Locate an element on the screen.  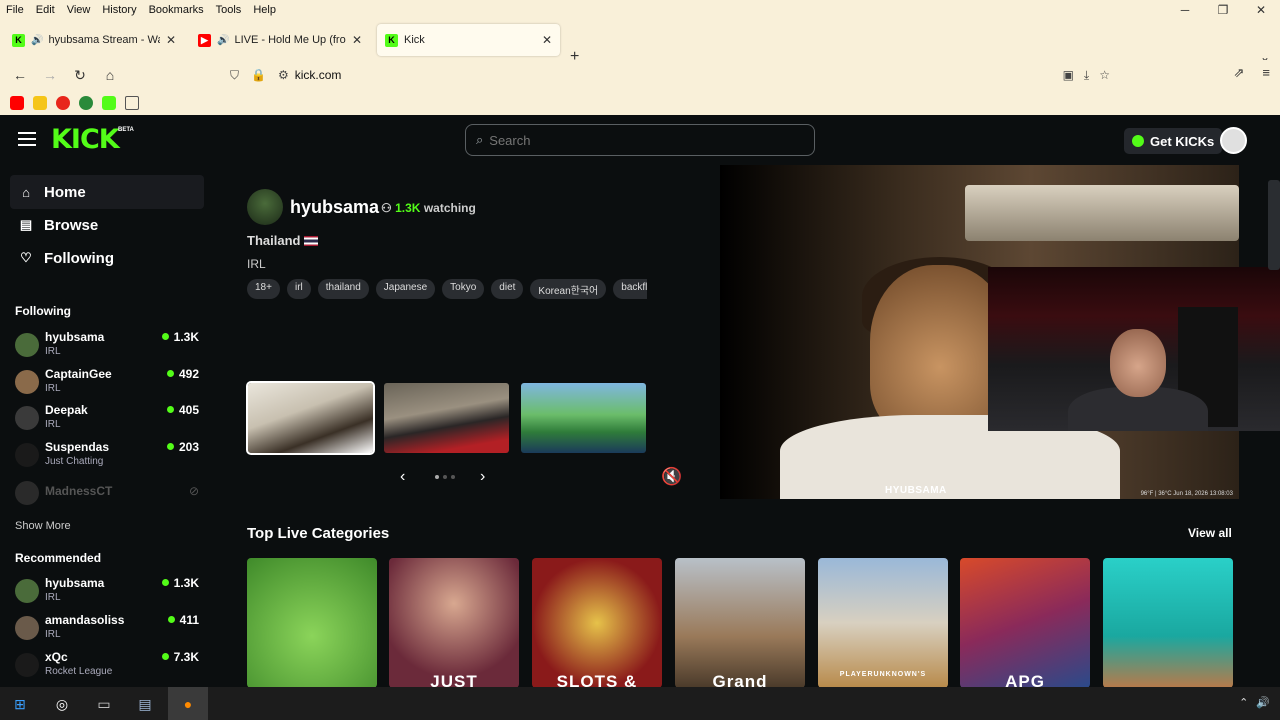
tab-hyubsama: K 🔊 hyubsama Stream - Watch L ✕ is located at coordinates (94, 40).